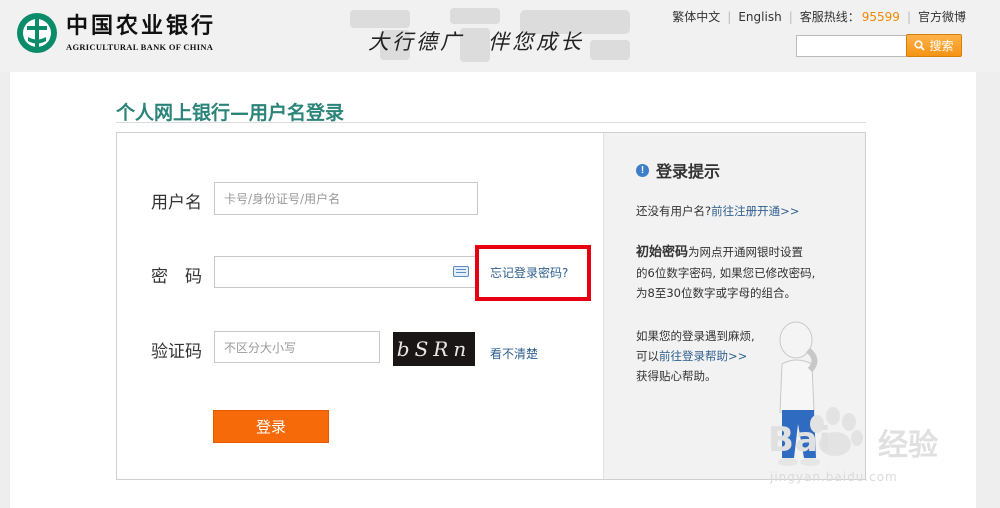 The image size is (1000, 508). What do you see at coordinates (942, 16) in the screenshot?
I see `weibo-link: 官方微博` at bounding box center [942, 16].